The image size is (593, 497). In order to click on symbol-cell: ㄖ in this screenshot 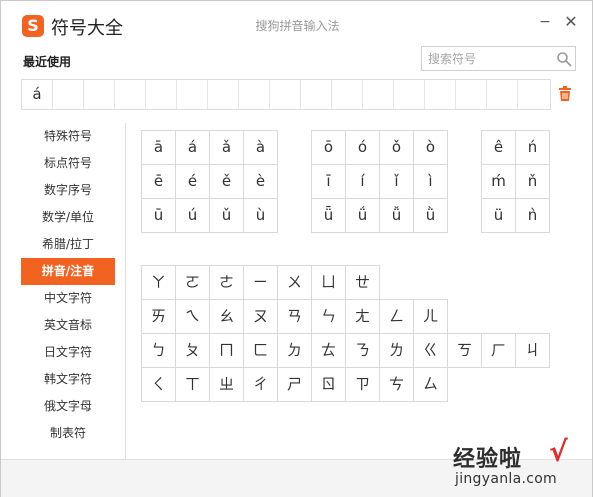, I will do `click(329, 385)`.